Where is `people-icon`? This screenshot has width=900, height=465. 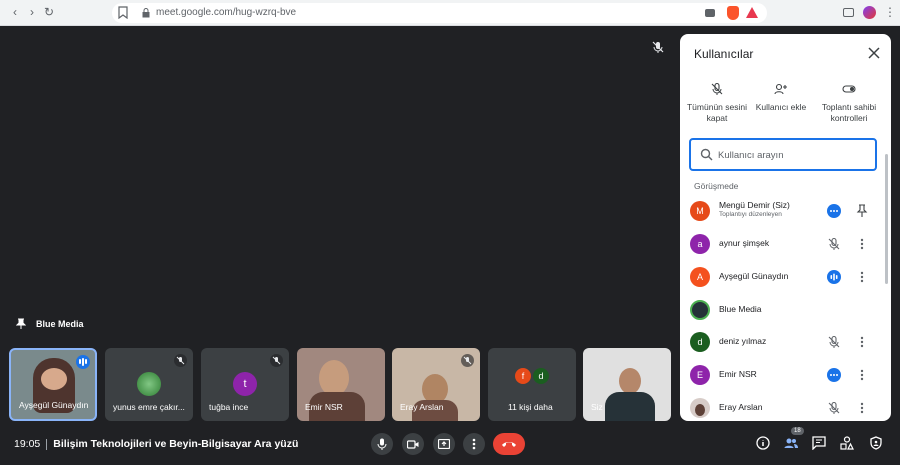
people-icon is located at coordinates (791, 443).